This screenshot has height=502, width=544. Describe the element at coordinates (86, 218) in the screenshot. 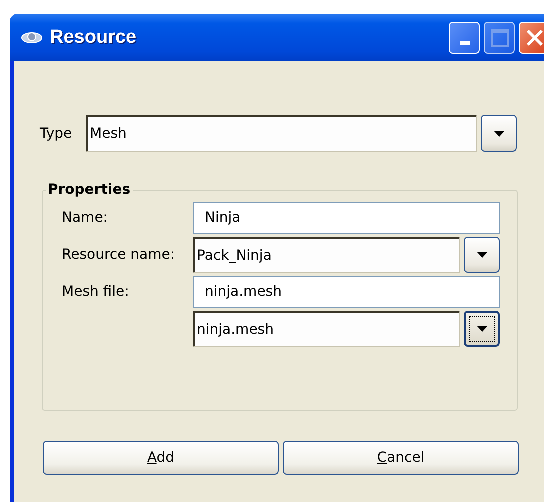

I see `field-label: Name:` at that location.